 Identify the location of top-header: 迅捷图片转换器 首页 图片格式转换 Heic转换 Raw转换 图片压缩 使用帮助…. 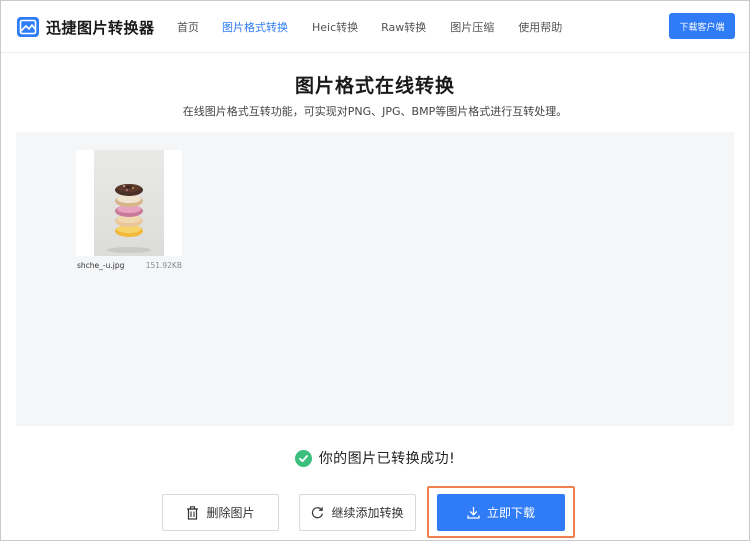
(375, 27).